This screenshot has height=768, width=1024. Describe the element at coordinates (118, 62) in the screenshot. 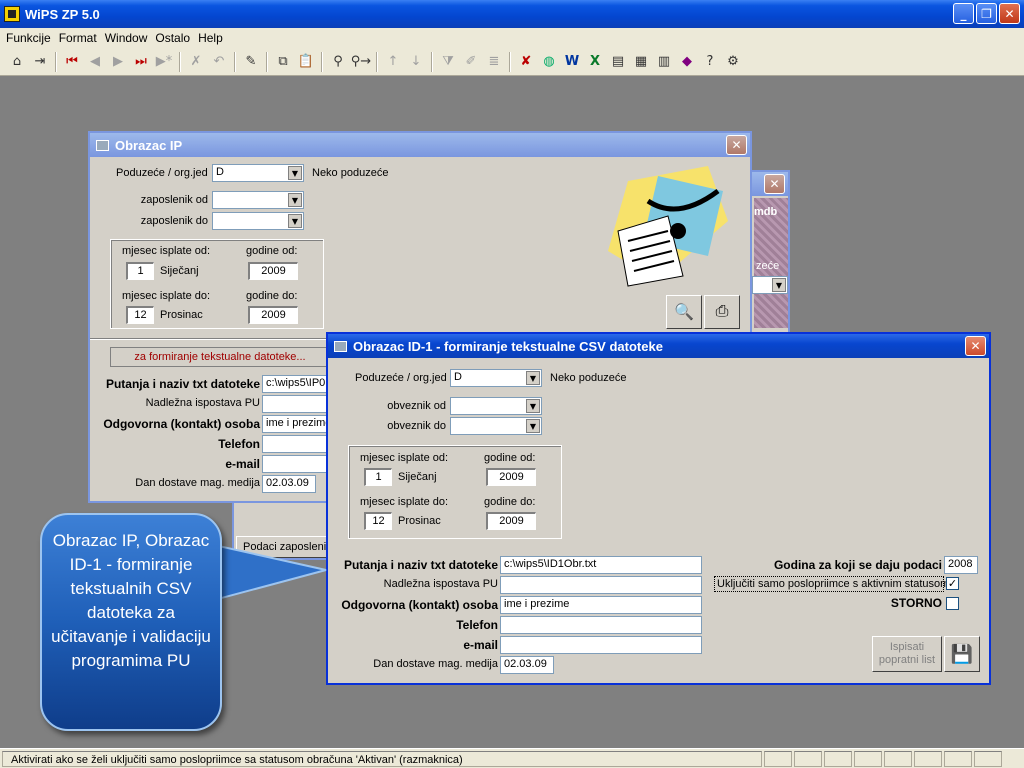

I see `next-record-icon: ▶` at that location.